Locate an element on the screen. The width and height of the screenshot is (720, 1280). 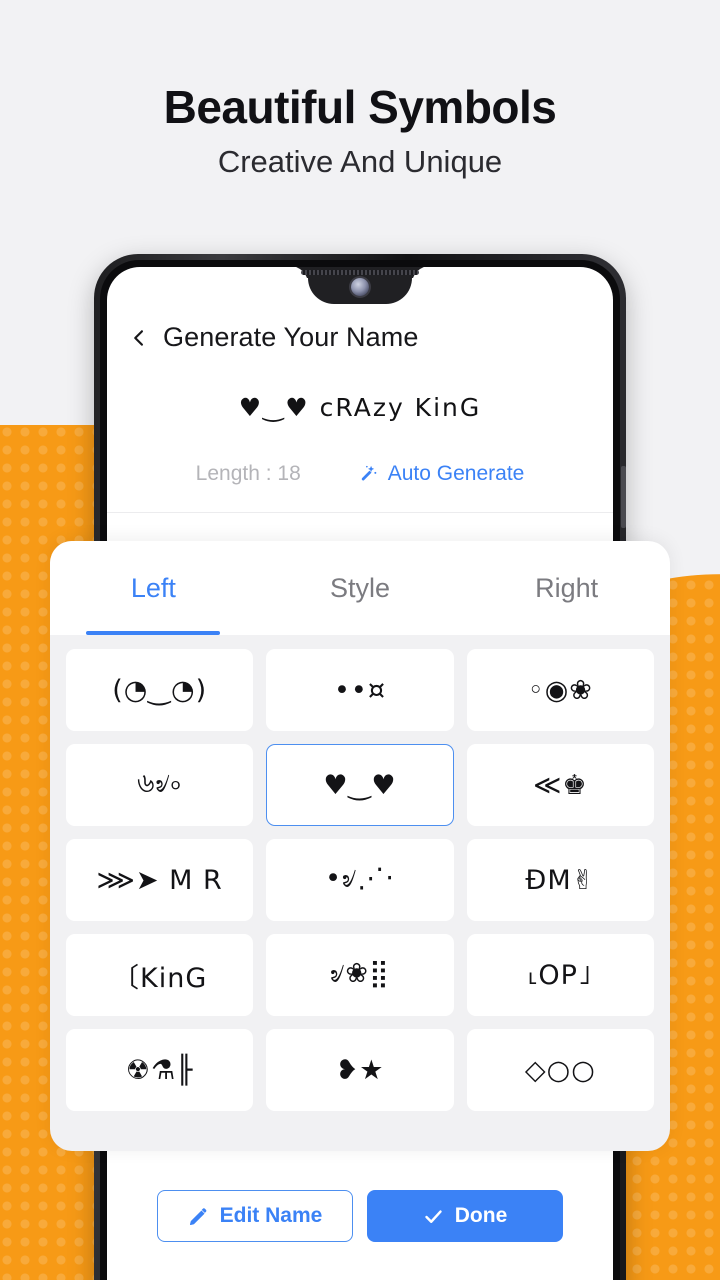
name-preview-area: ♥‿♥ cRAzy KinG is located at coordinates (360, 407).